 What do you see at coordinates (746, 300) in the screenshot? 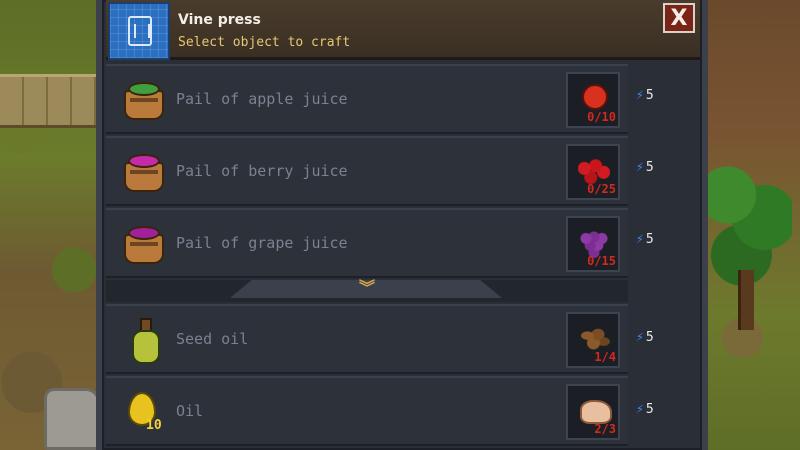
I see `tree-trunk` at bounding box center [746, 300].